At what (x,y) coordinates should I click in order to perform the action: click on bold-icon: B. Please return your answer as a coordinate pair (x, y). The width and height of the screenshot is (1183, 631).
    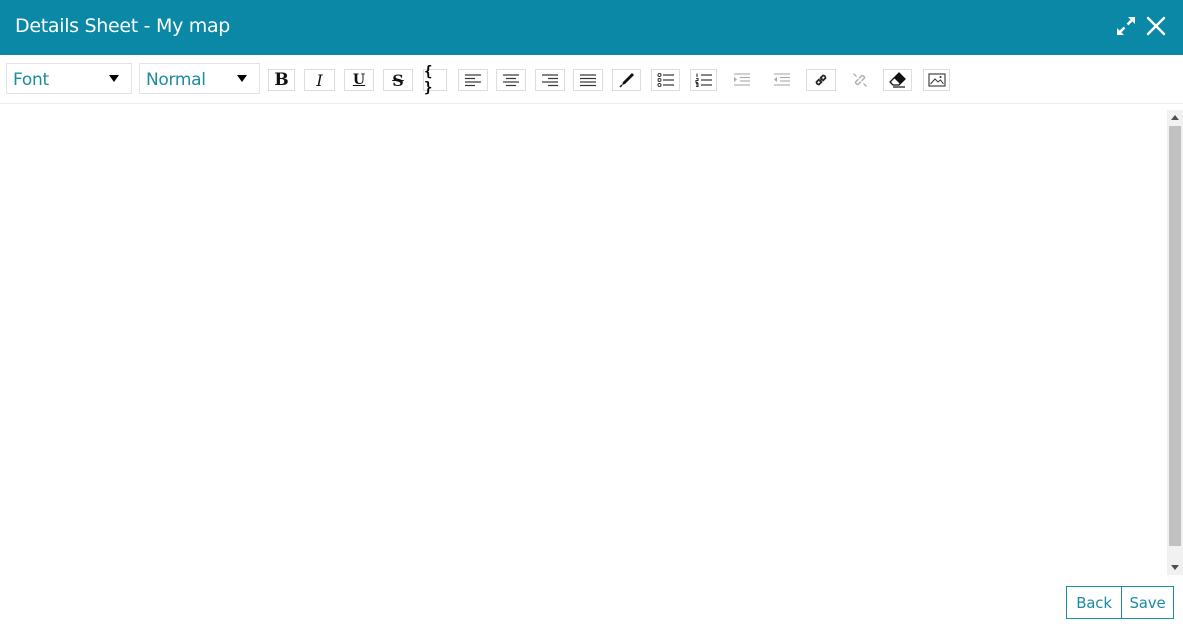
    Looking at the image, I should click on (281, 80).